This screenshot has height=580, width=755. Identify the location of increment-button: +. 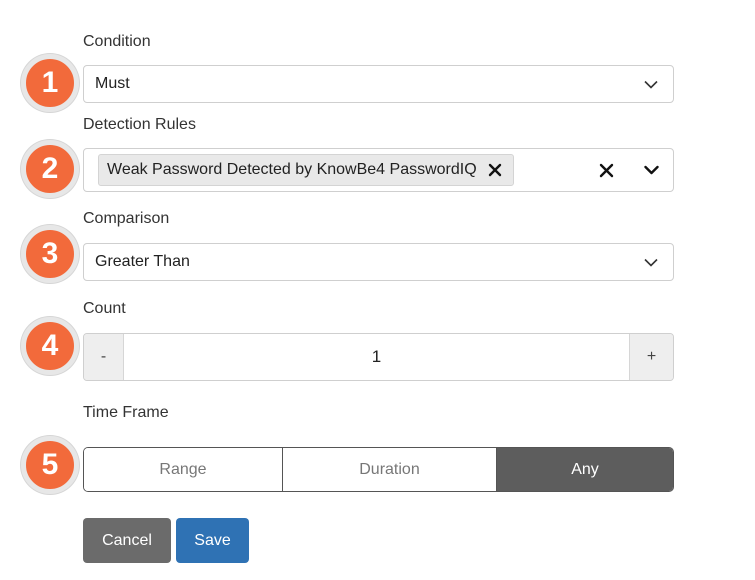
(651, 357).